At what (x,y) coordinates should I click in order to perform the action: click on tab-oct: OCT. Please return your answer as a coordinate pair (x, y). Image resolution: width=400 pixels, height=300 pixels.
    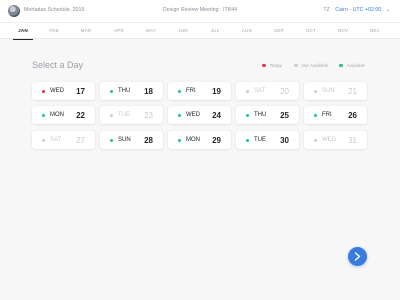
    Looking at the image, I should click on (311, 31).